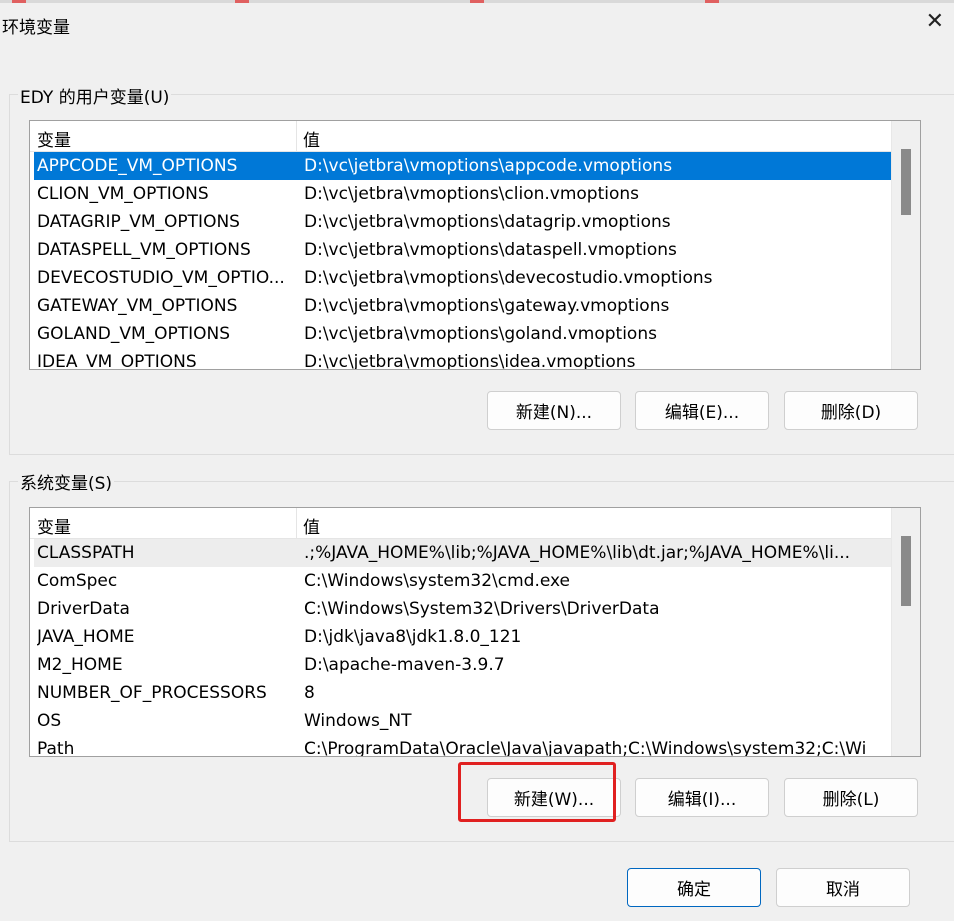  Describe the element at coordinates (134, 334) in the screenshot. I see `var-name: GOLAND_VM_OPTIONS` at that location.